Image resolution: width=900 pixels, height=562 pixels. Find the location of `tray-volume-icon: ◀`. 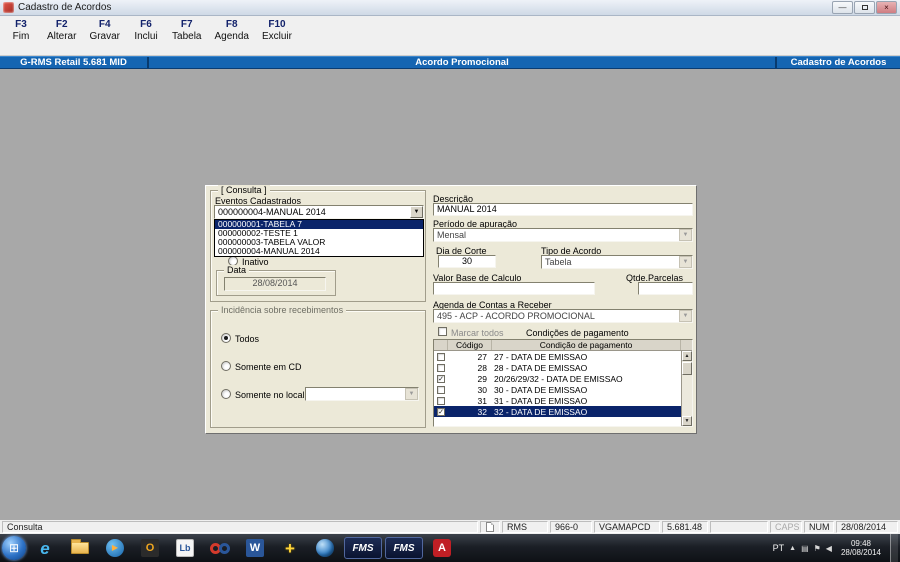

tray-volume-icon: ◀ is located at coordinates (829, 548).